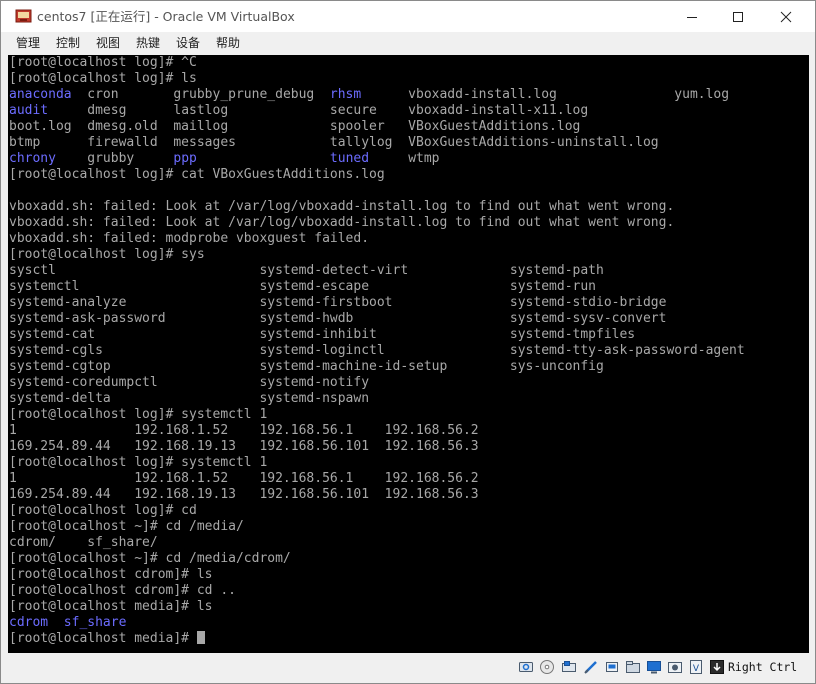 The width and height of the screenshot is (816, 684). I want to click on maximize-icon, so click(738, 16).